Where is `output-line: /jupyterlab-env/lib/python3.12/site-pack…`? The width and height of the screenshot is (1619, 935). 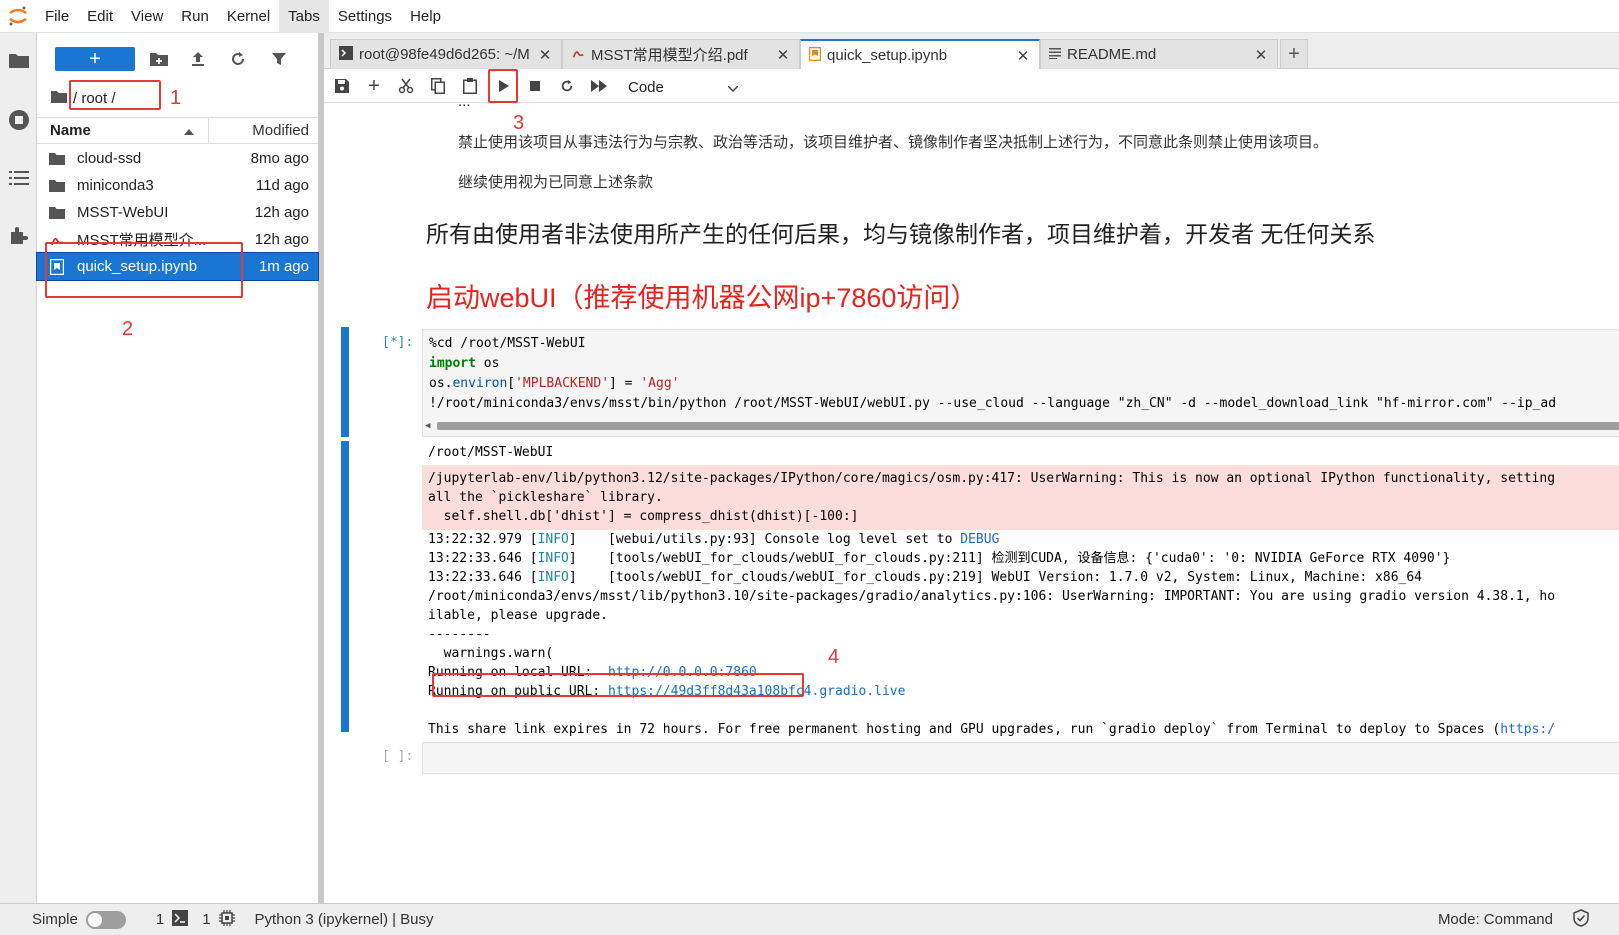
output-line: /jupyterlab-env/lib/python3.12/site-pack… is located at coordinates (992, 478).